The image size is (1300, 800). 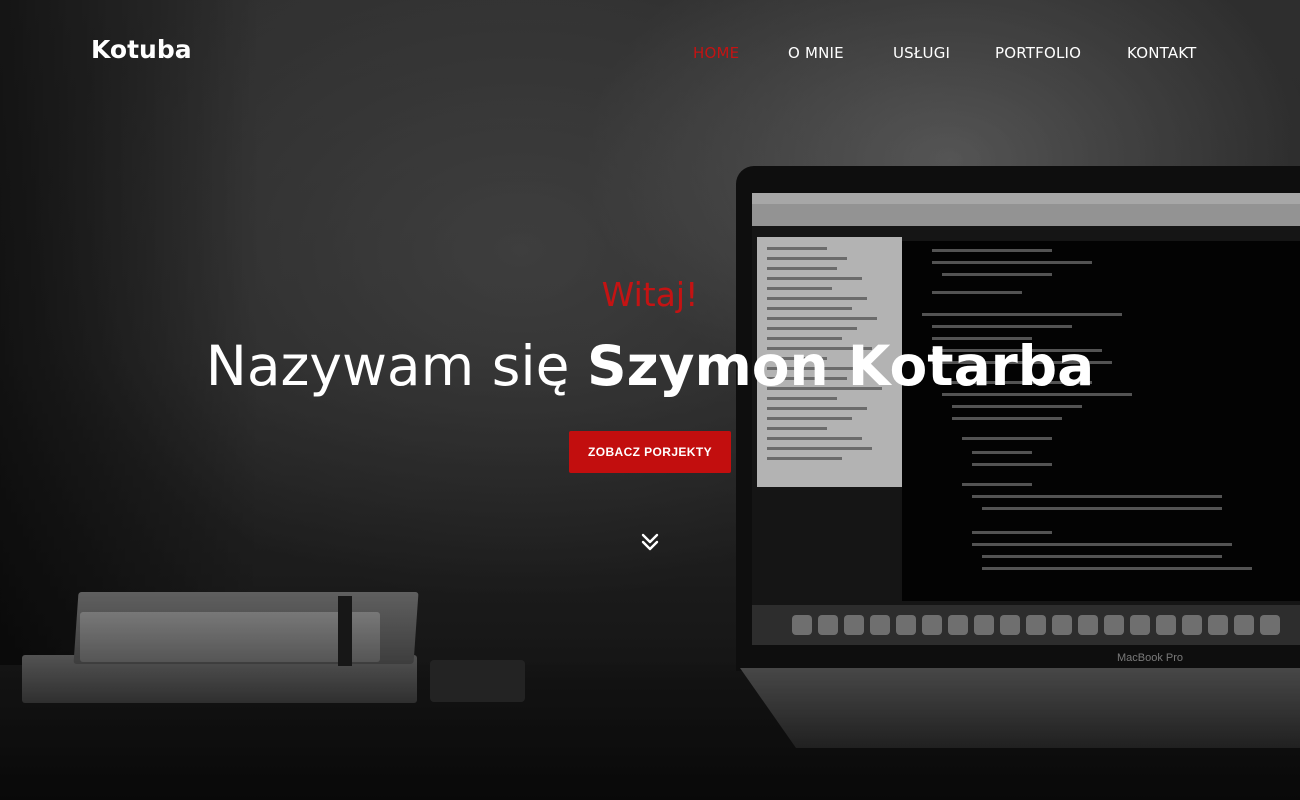 I want to click on hero-heading-prefix: Nazywam się, so click(x=396, y=366).